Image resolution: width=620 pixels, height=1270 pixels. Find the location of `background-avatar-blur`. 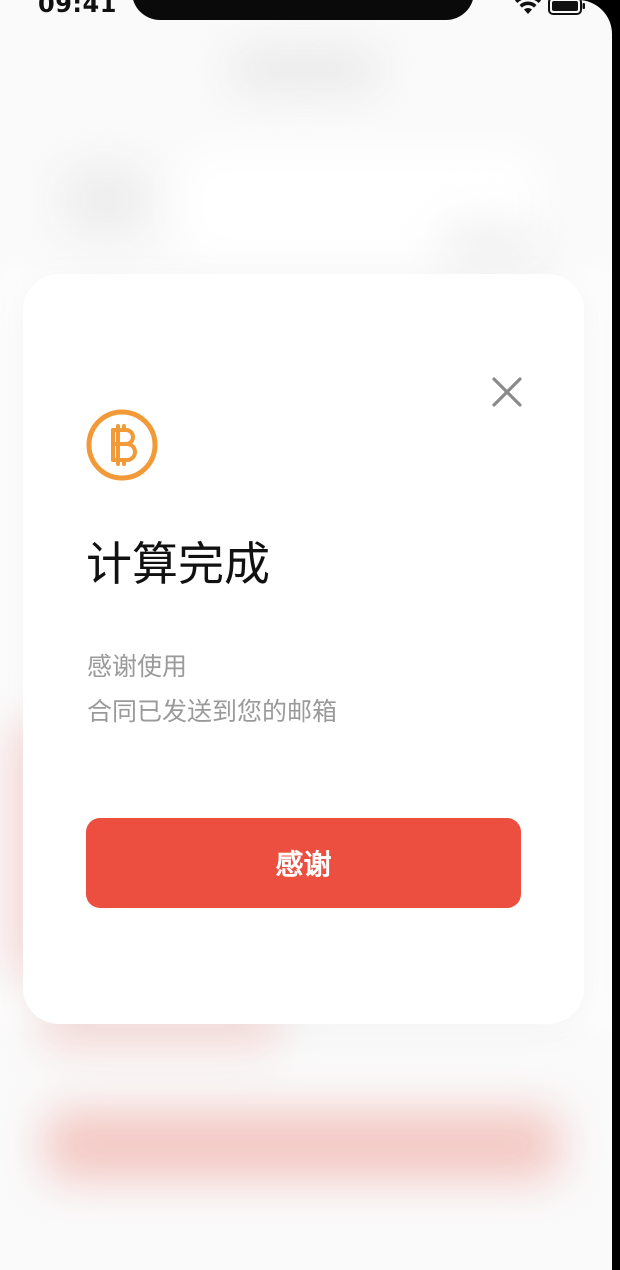

background-avatar-blur is located at coordinates (105, 200).